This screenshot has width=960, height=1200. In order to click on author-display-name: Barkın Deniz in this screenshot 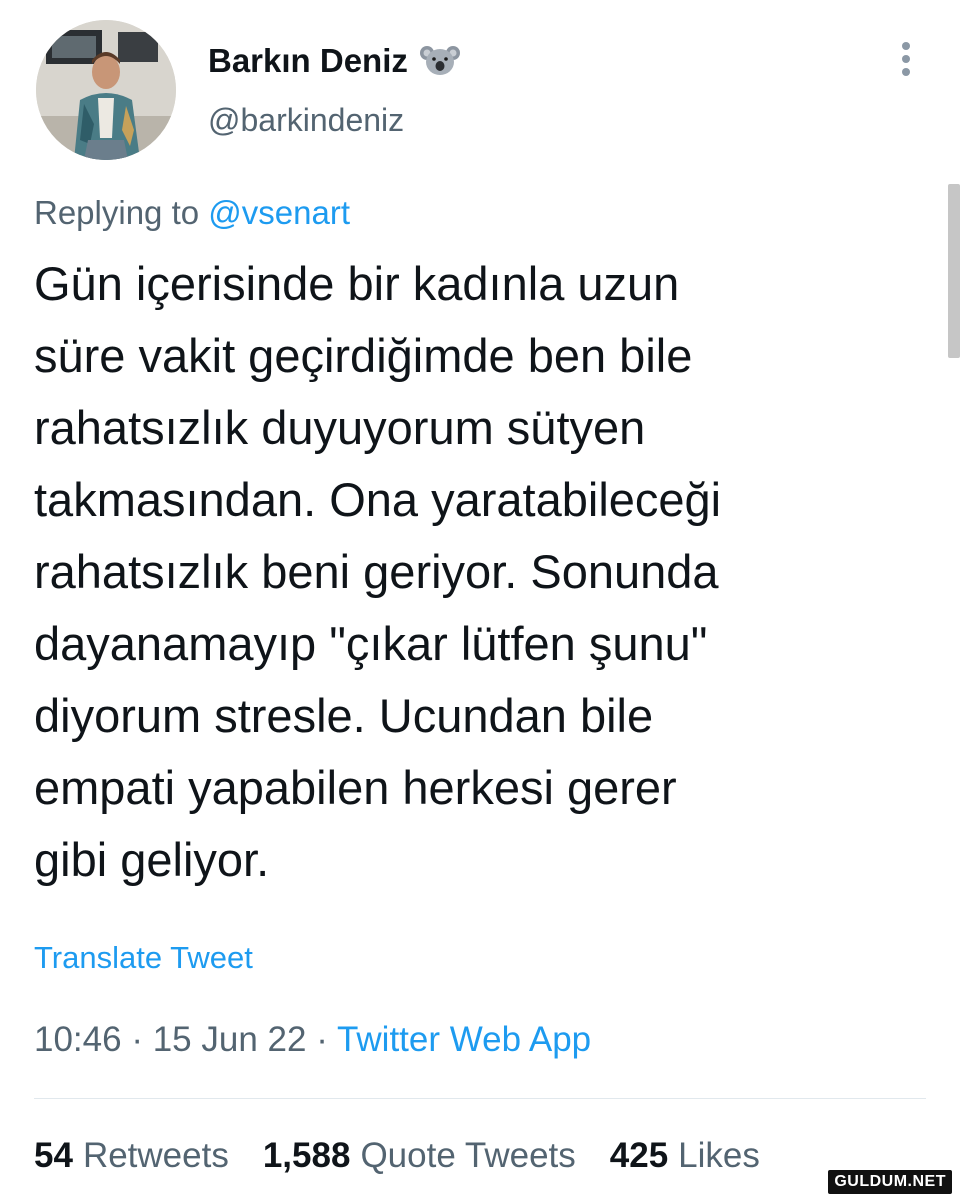, I will do `click(308, 61)`.